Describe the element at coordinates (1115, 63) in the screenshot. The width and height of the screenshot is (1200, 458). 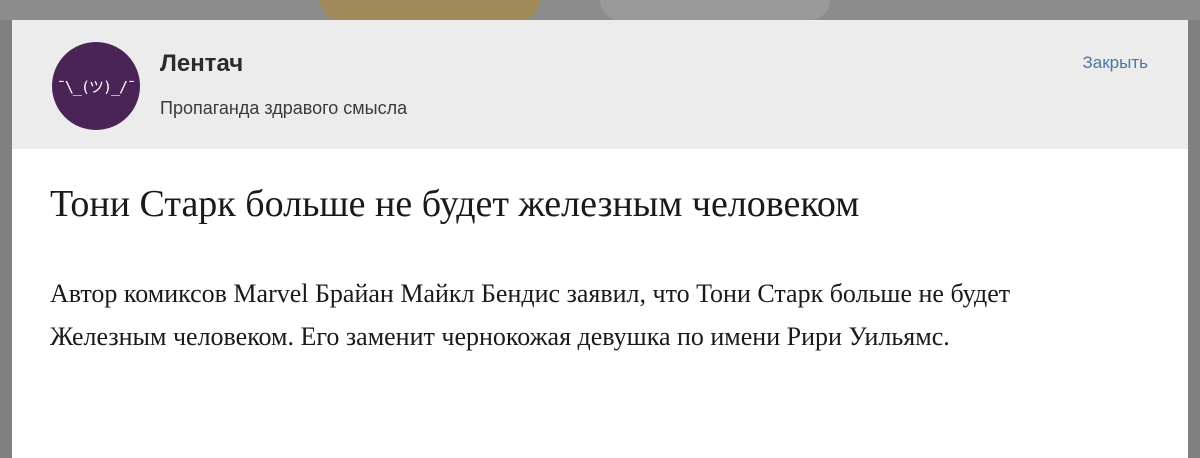
I see `close-button: Закрыть` at that location.